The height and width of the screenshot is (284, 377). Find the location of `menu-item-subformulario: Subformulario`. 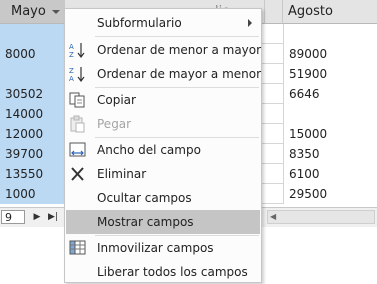

menu-item-subformulario: Subformulario is located at coordinates (163, 23).